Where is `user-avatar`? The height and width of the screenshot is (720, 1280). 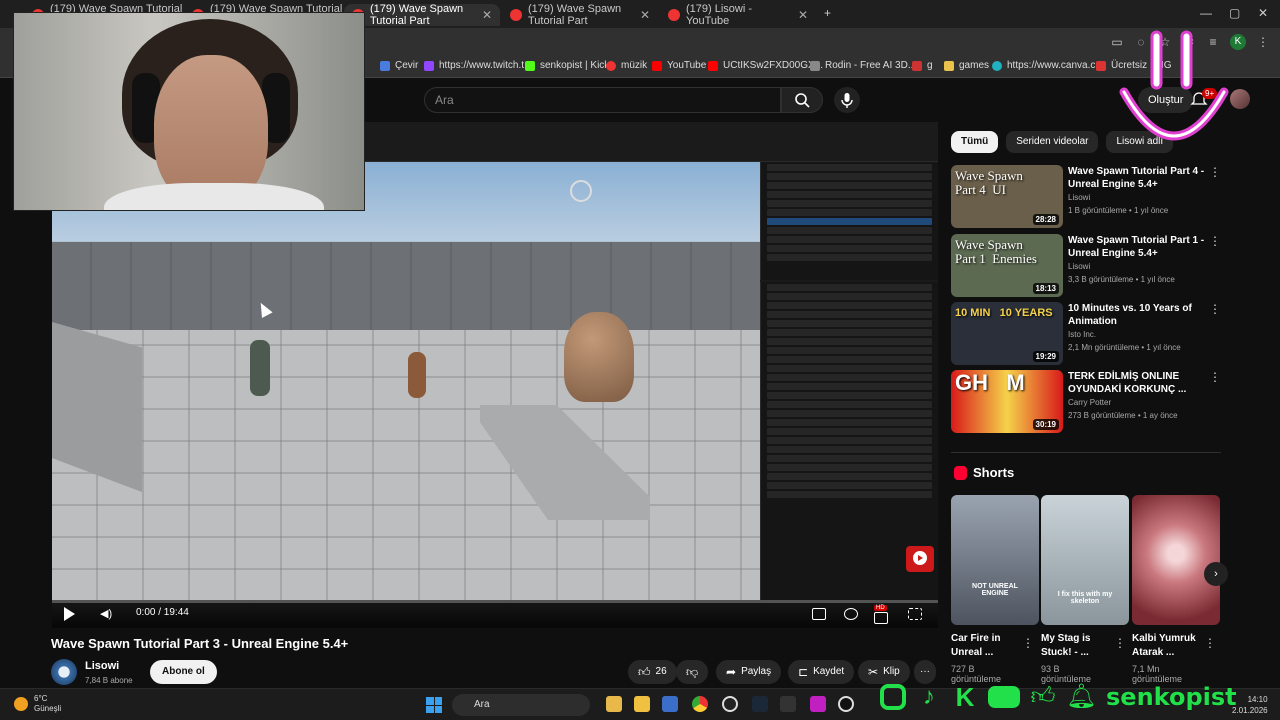
user-avatar is located at coordinates (1240, 99).